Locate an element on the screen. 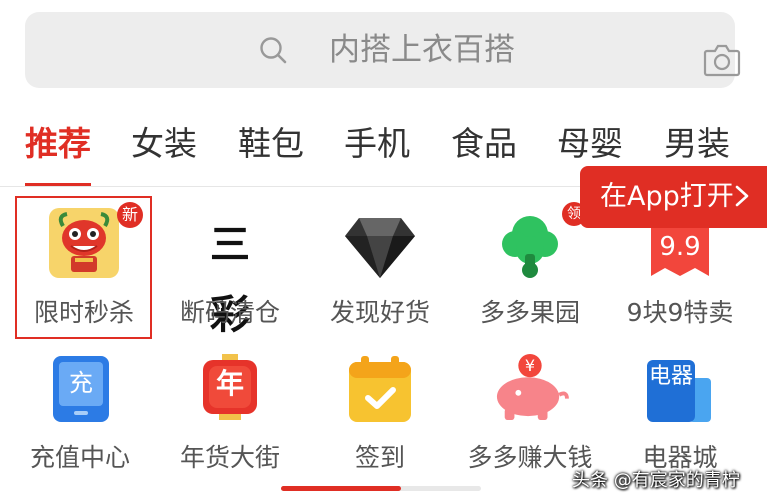  camera-icon is located at coordinates (722, 60).